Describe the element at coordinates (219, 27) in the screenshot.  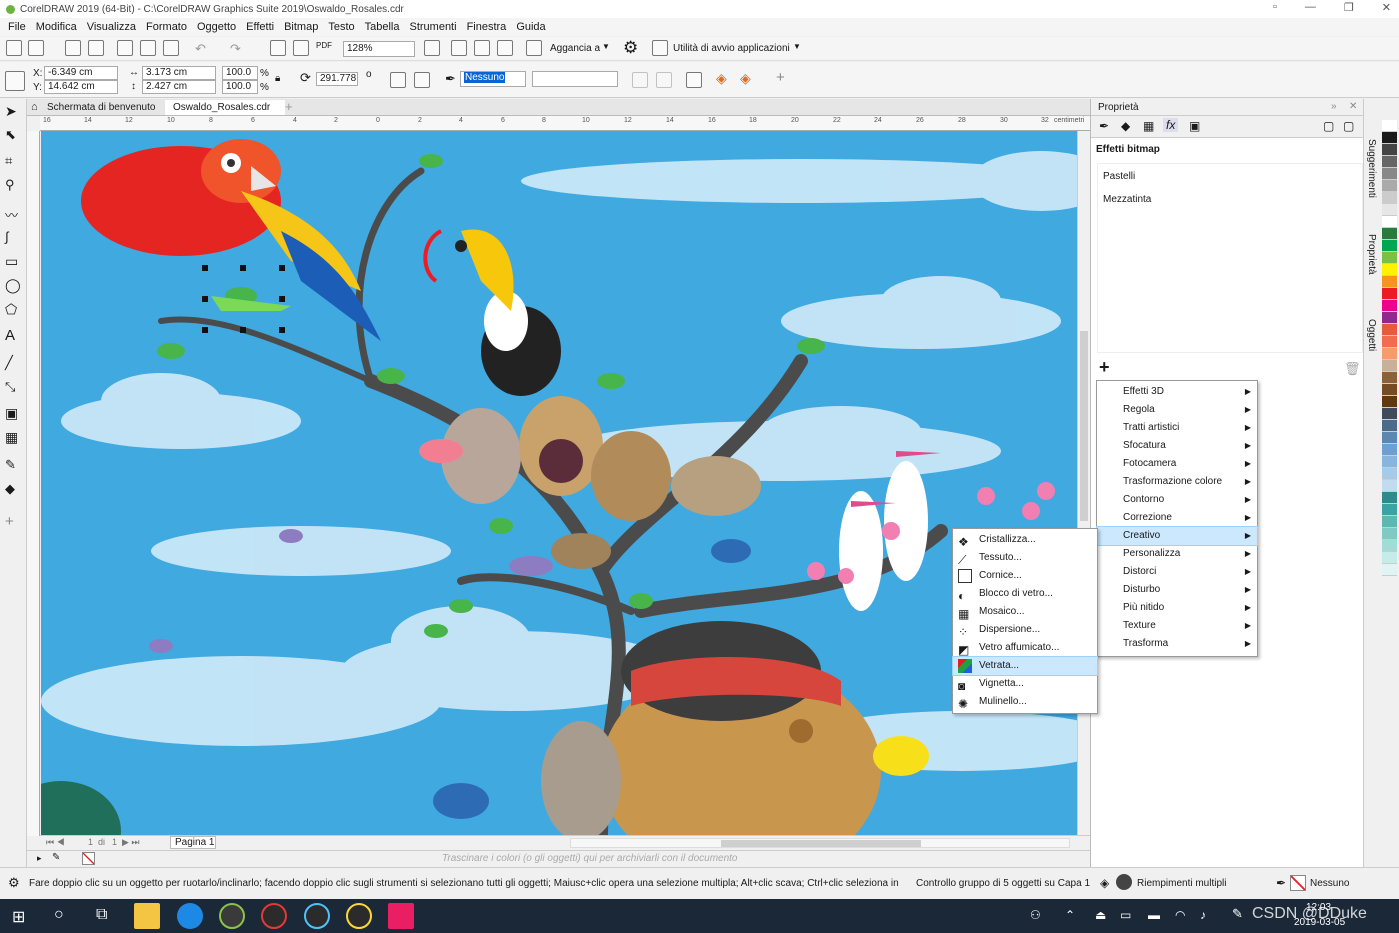
I see `menu-oggetto: Oggetto` at that location.